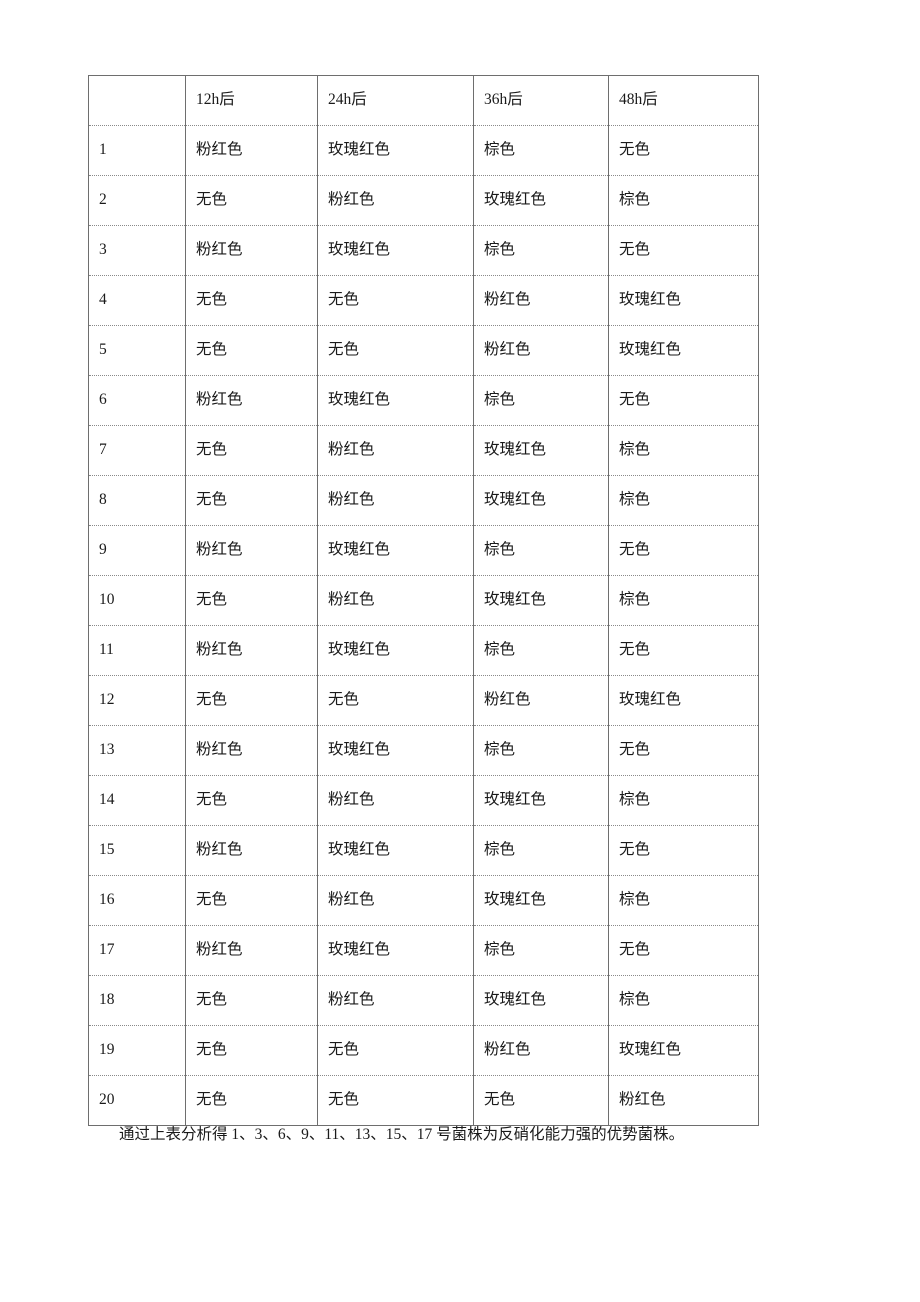 The width and height of the screenshot is (920, 1302). What do you see at coordinates (137, 200) in the screenshot?
I see `row-index-cell: 2` at bounding box center [137, 200].